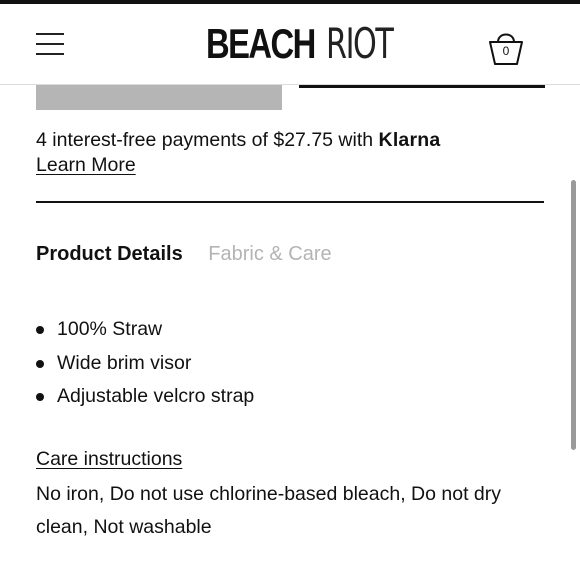  Describe the element at coordinates (207, 140) in the screenshot. I see `payment-text: 4 interest-free payments of $27.75 with` at that location.